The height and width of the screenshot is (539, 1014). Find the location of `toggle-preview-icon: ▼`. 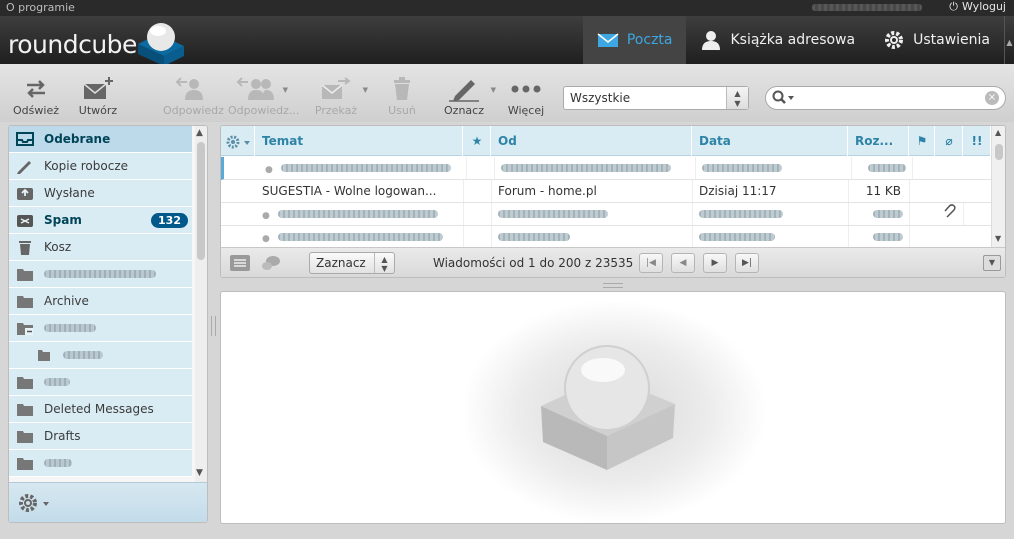

toggle-preview-icon: ▼ is located at coordinates (992, 263).